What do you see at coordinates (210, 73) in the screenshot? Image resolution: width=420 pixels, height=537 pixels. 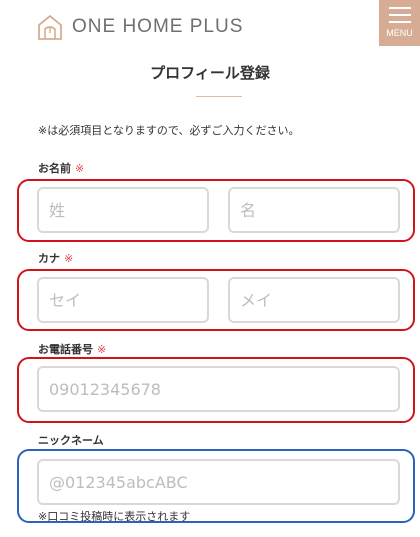 I see `page-title: プロフィール登録` at bounding box center [210, 73].